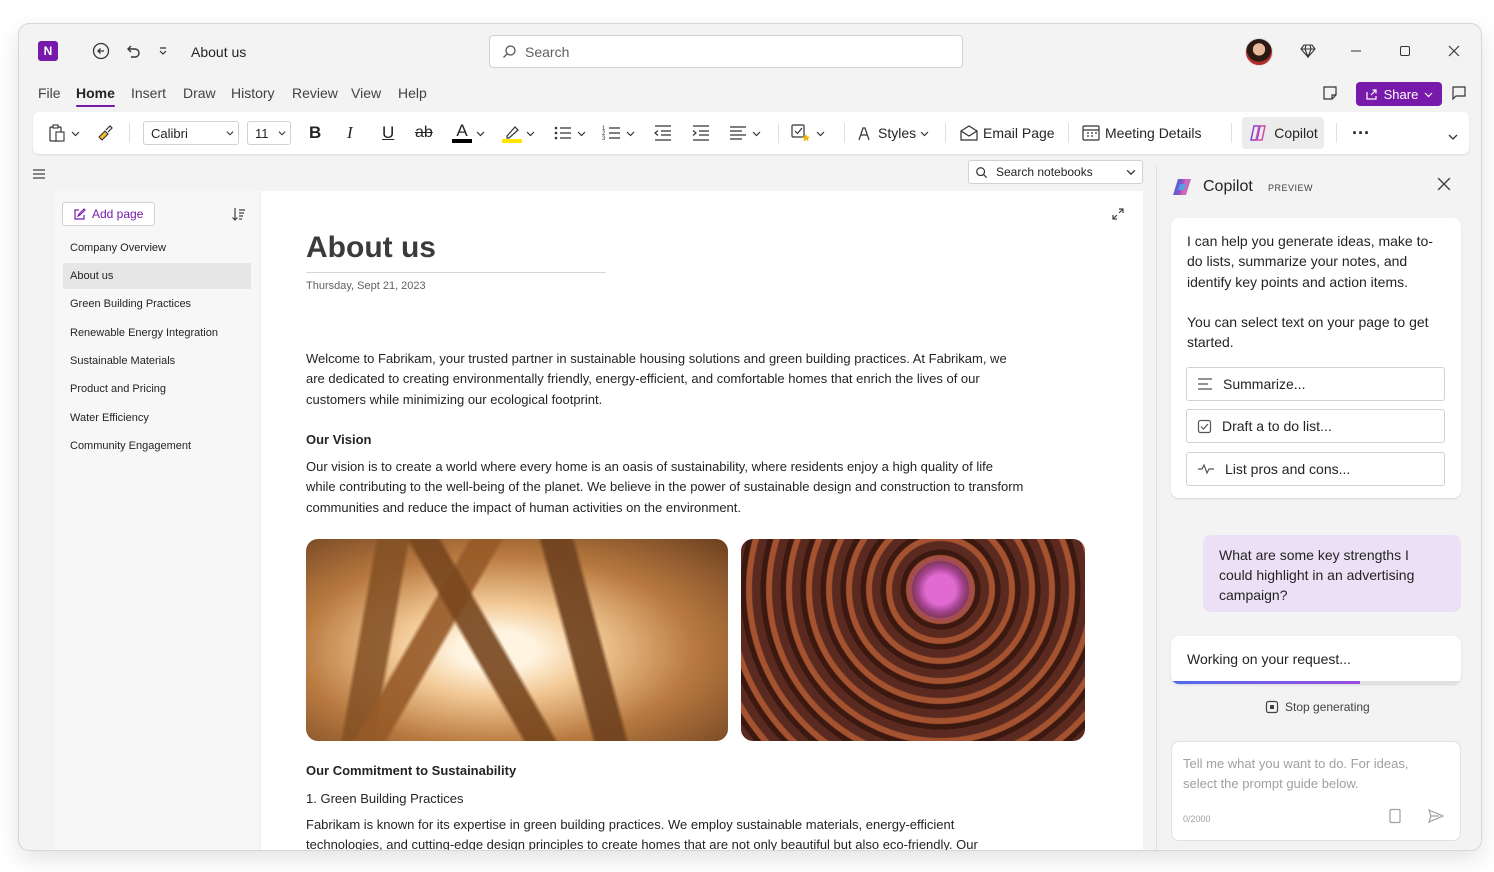 This screenshot has width=1494, height=872. I want to click on clipboard-icon, so click(57, 133).